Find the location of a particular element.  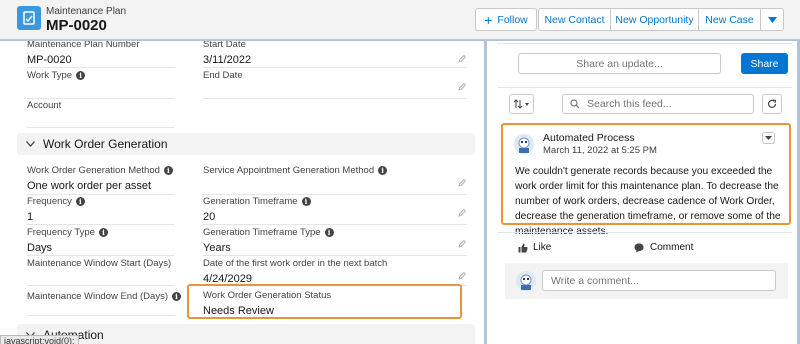

object-type-label: Maintenance Plan is located at coordinates (86, 11).